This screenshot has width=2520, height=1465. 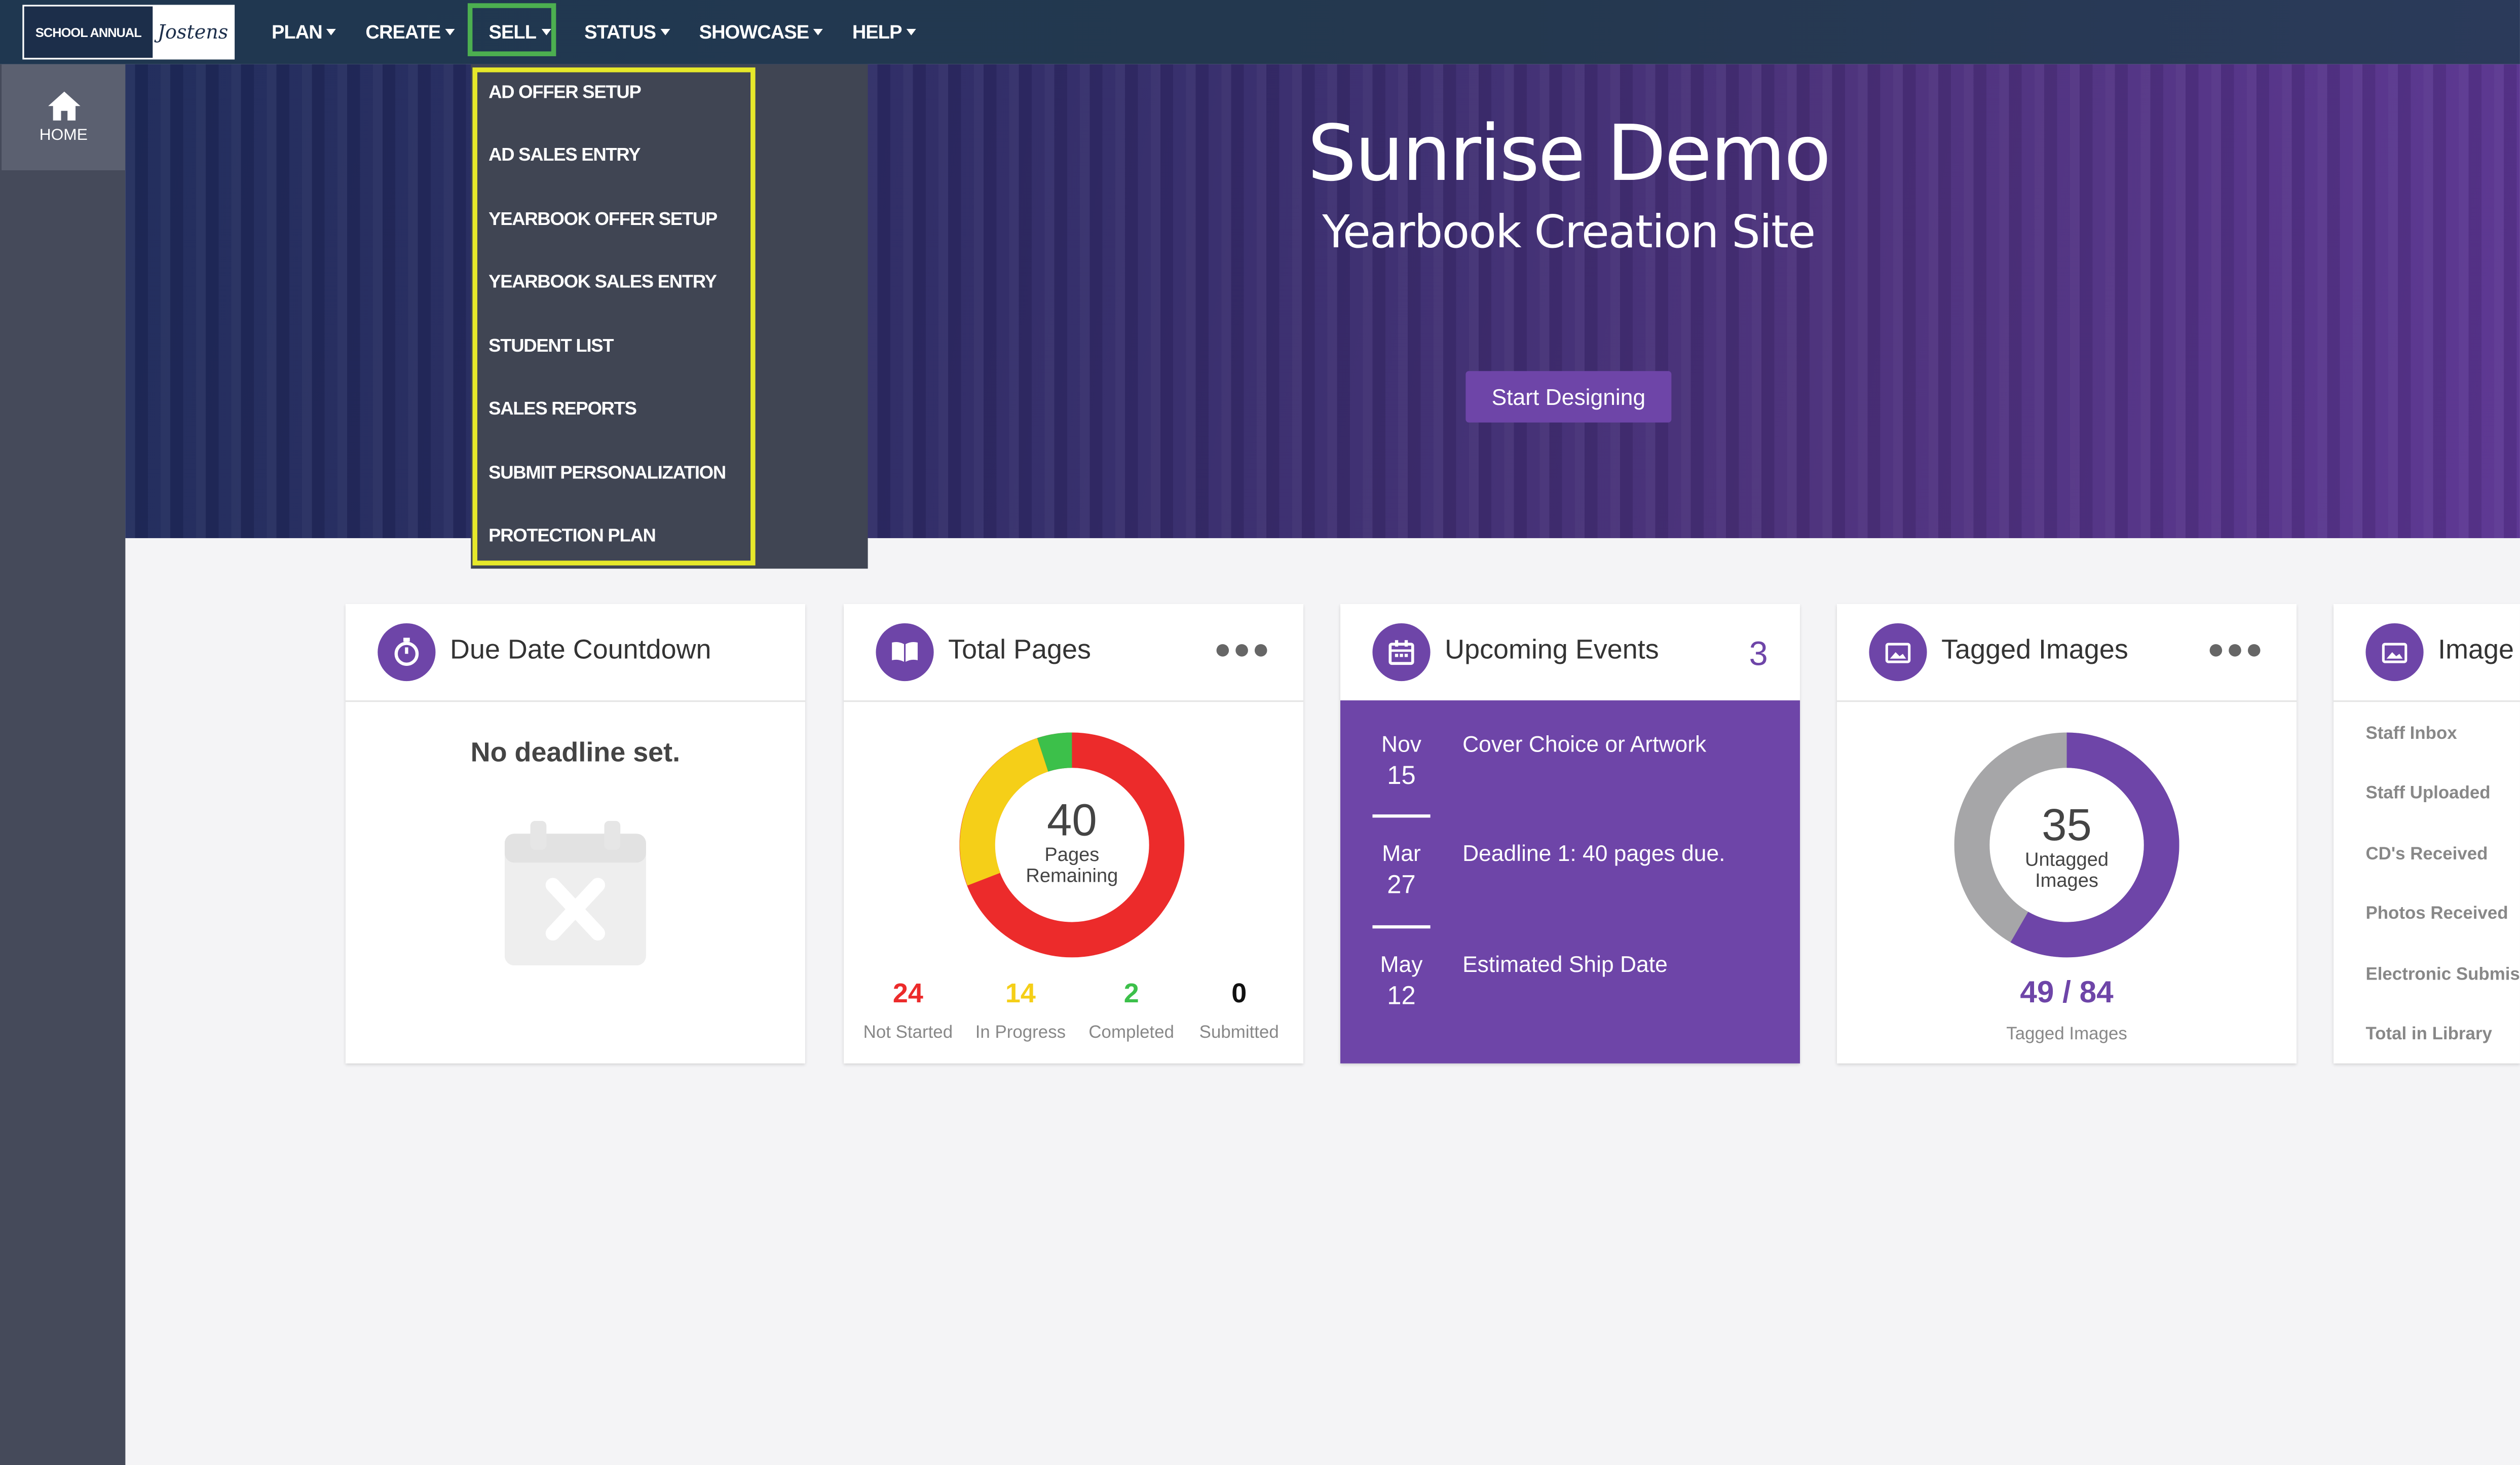 What do you see at coordinates (1569, 154) in the screenshot?
I see `hero-title: Sunrise Demo` at bounding box center [1569, 154].